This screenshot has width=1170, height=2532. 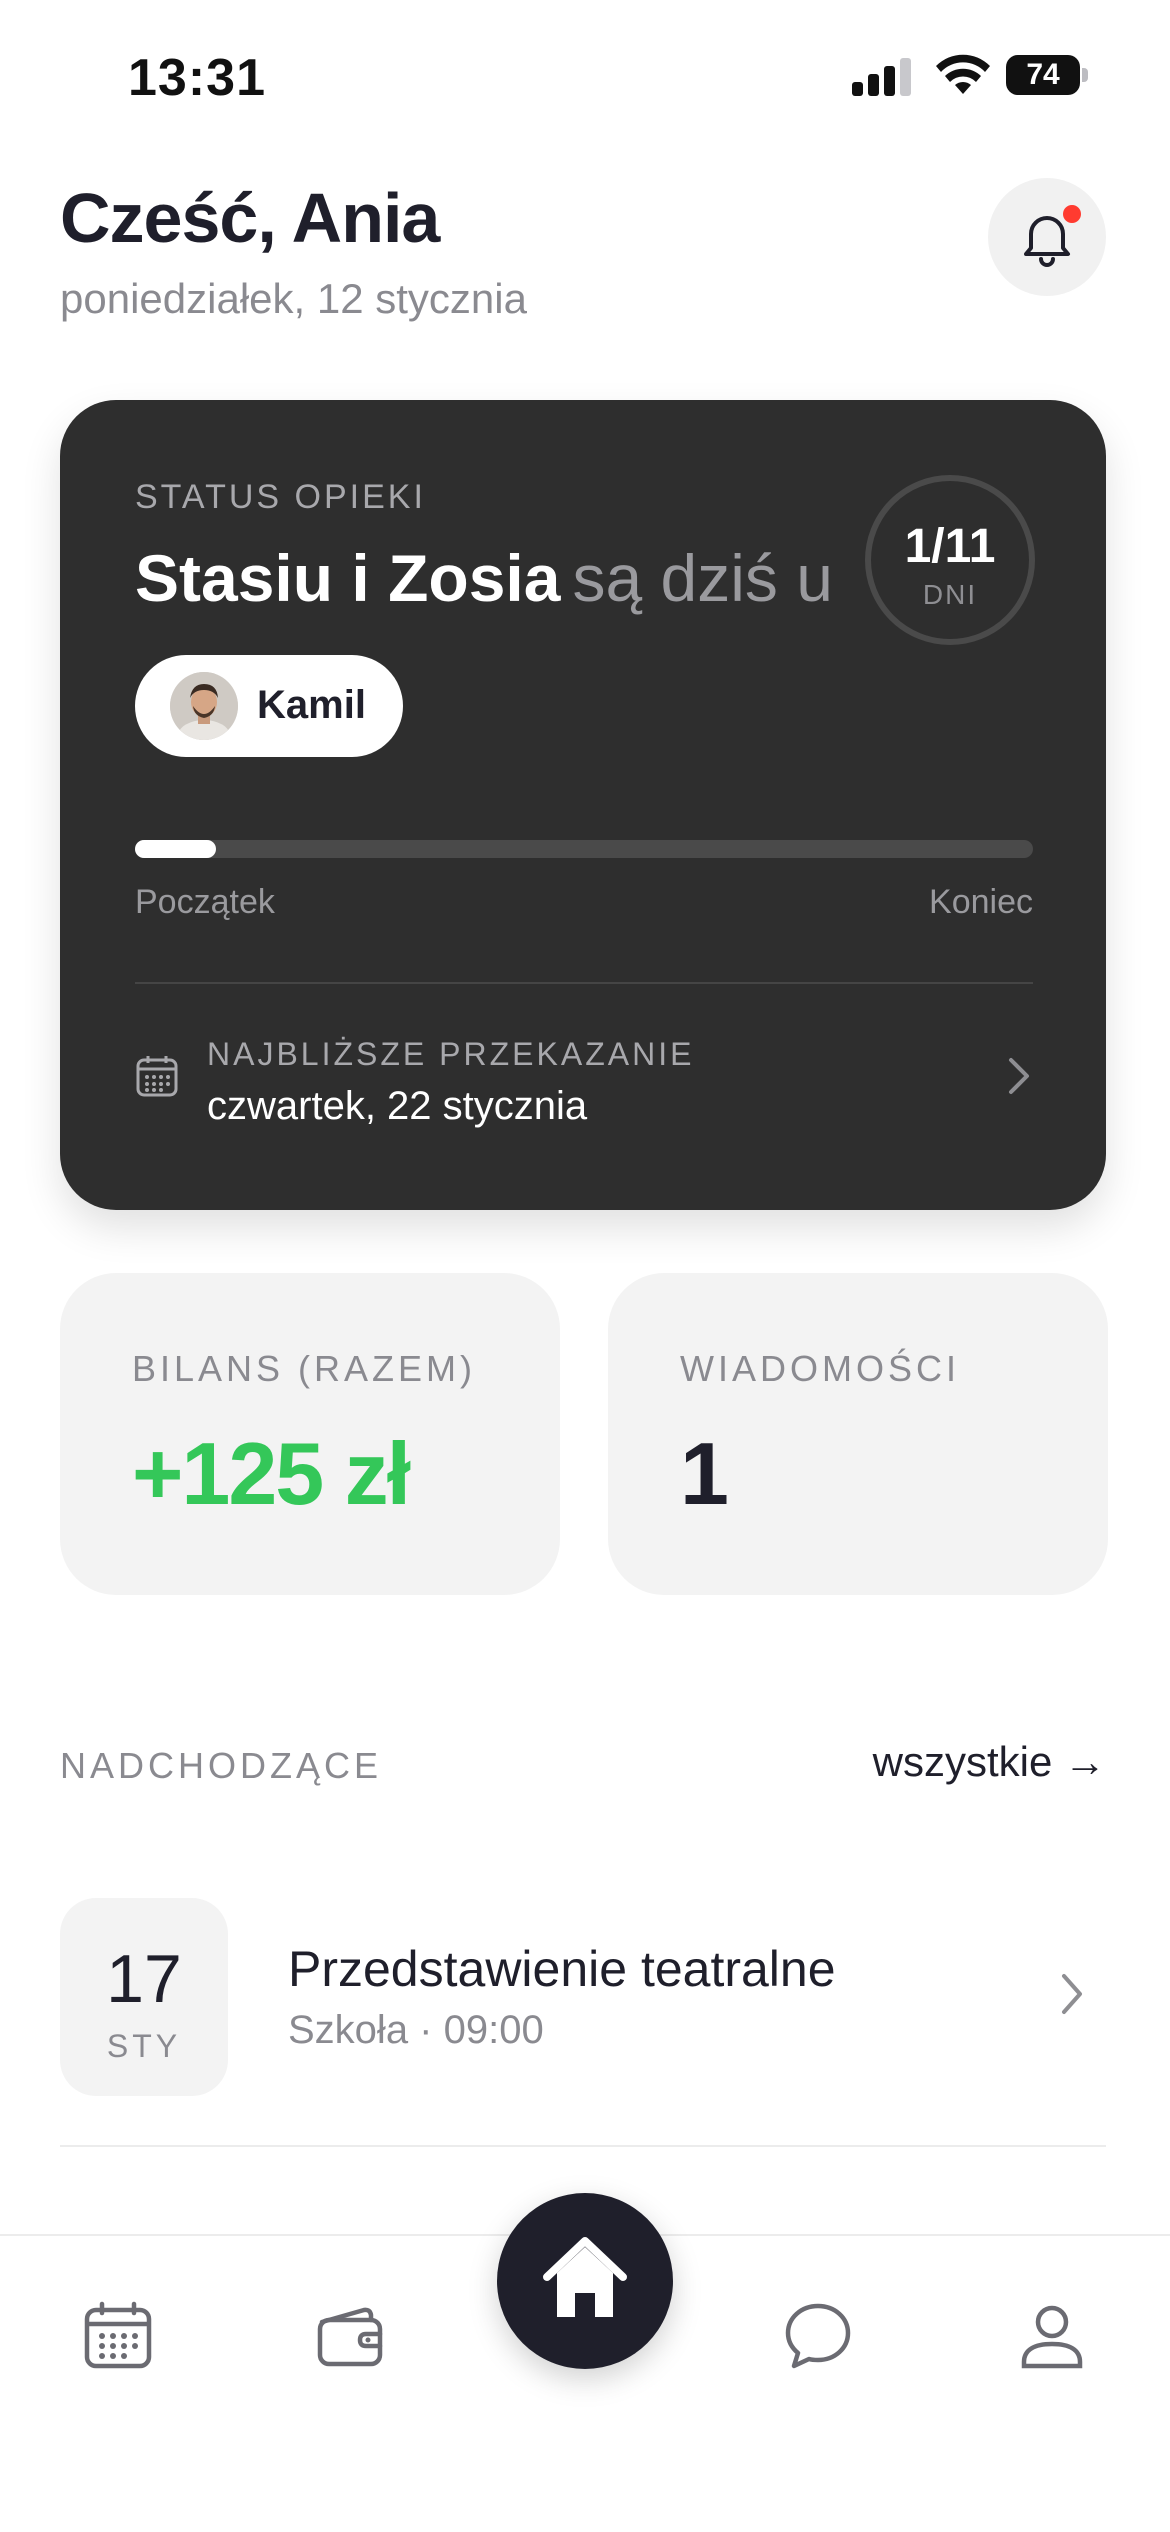 I want to click on chat-icon, so click(x=818, y=2336).